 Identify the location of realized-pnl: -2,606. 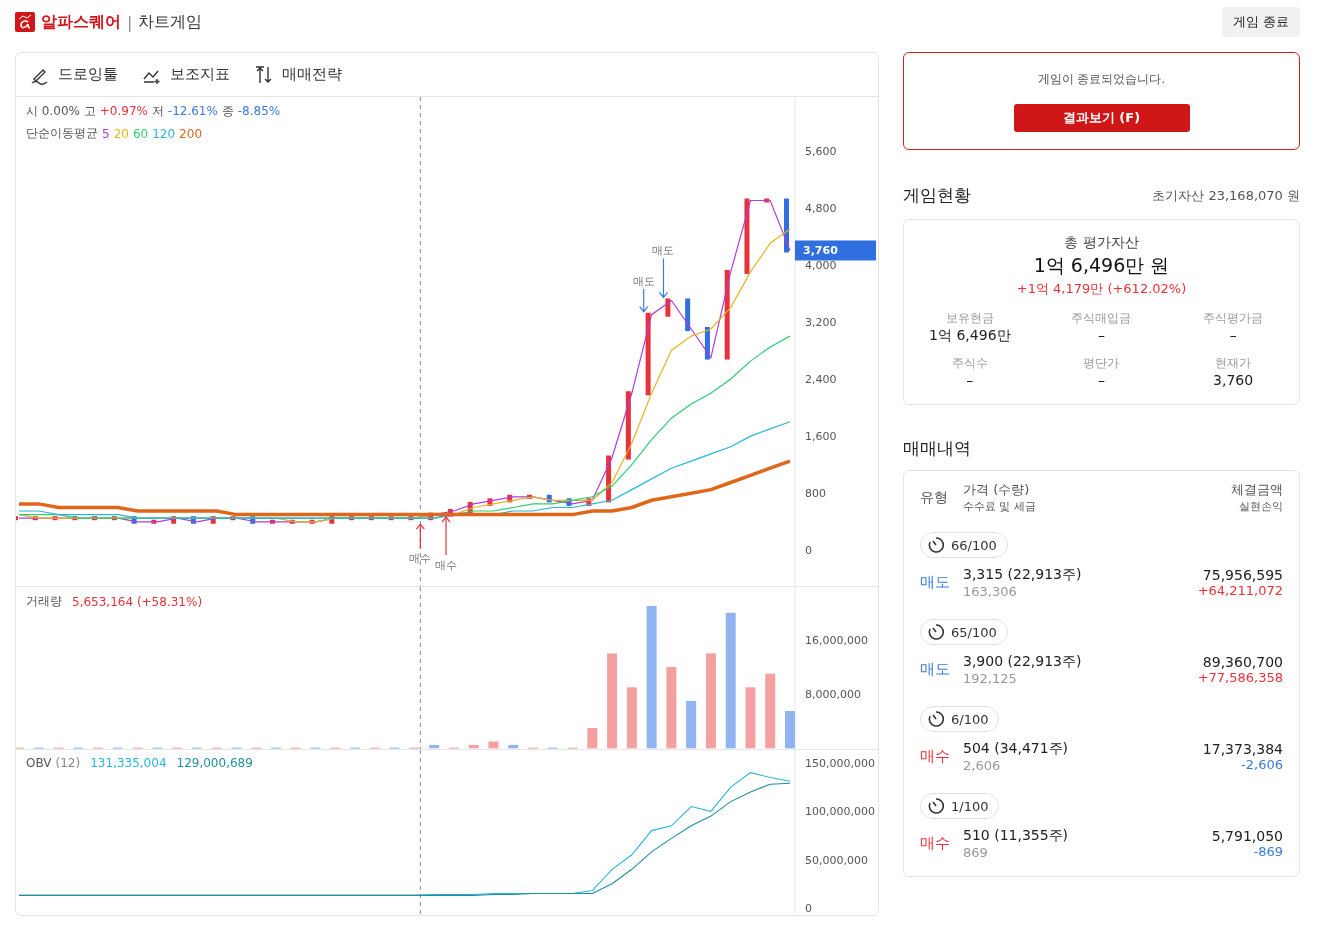
(1262, 764).